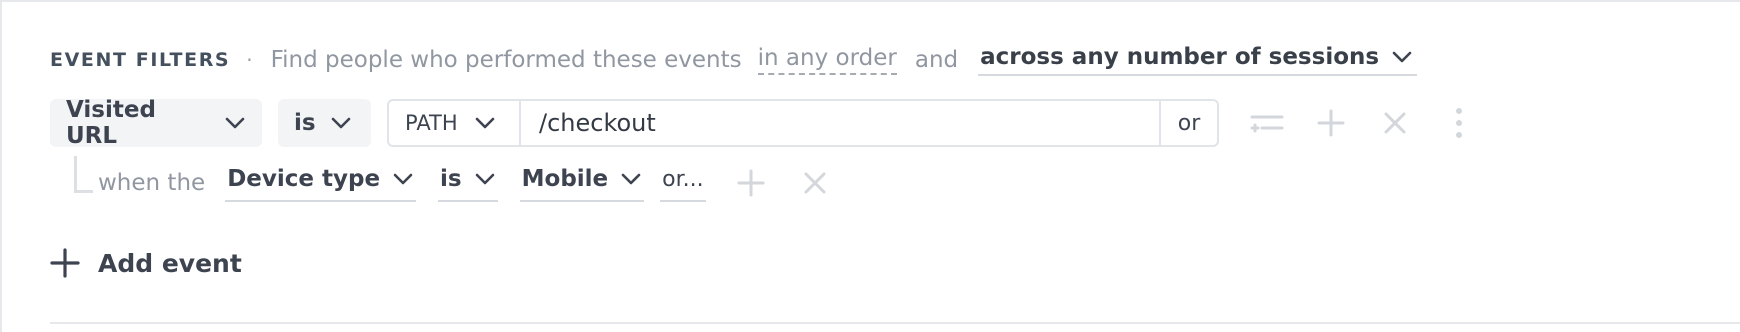  I want to click on add-event-button: Add event, so click(146, 263).